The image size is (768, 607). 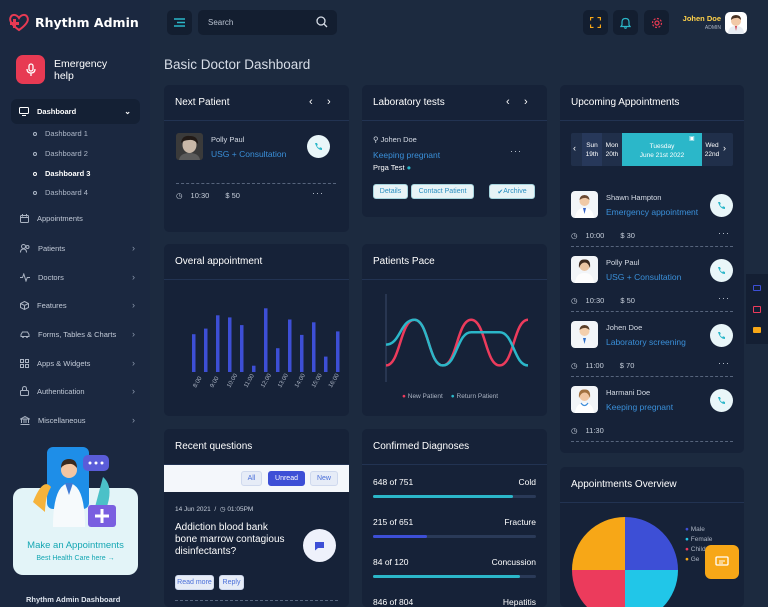 I want to click on pie-slice-child, so click(x=598, y=588).